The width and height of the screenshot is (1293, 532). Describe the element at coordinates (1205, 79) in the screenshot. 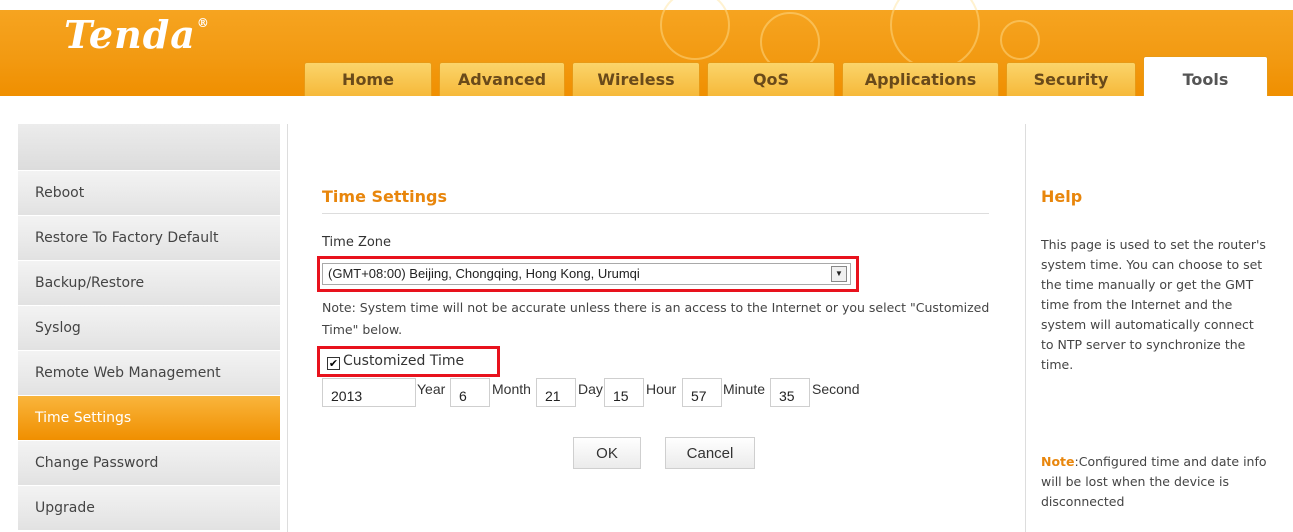

I see `tab-label: Tools` at that location.